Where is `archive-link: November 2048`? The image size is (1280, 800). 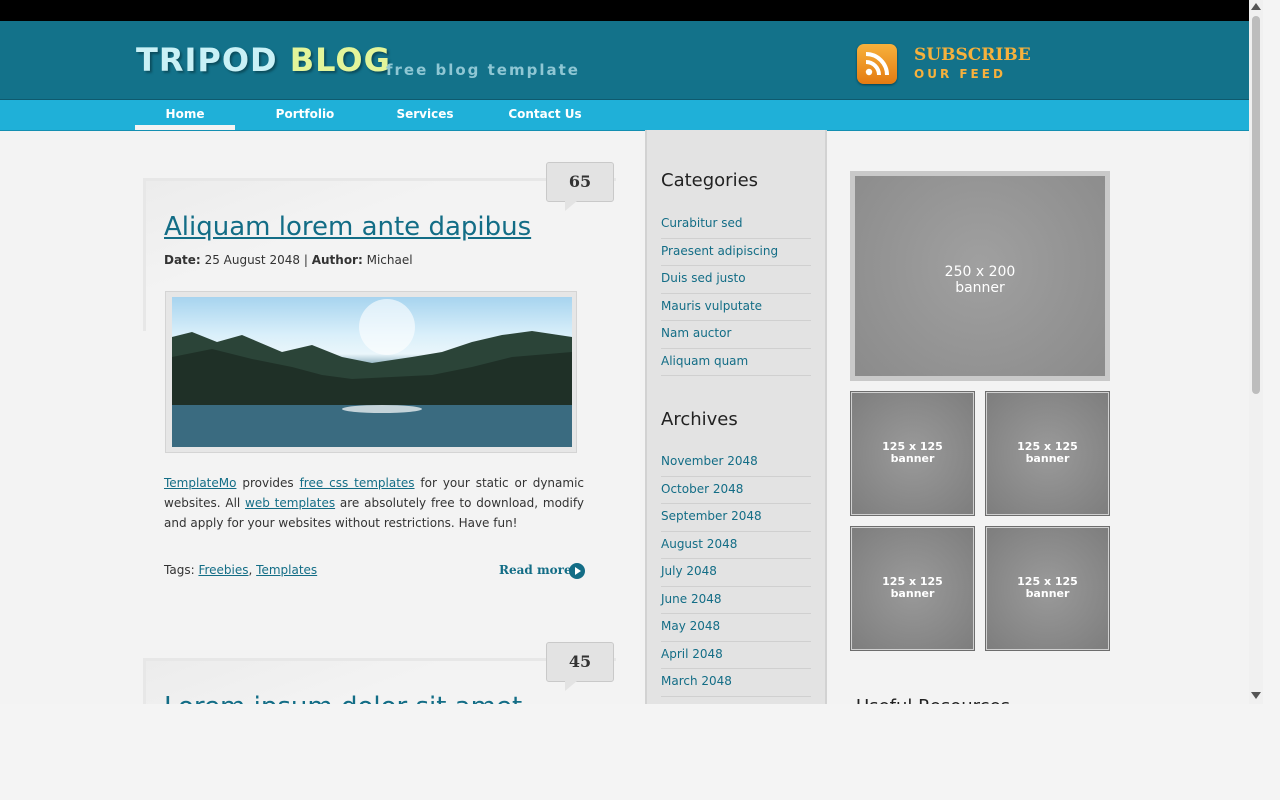 archive-link: November 2048 is located at coordinates (736, 463).